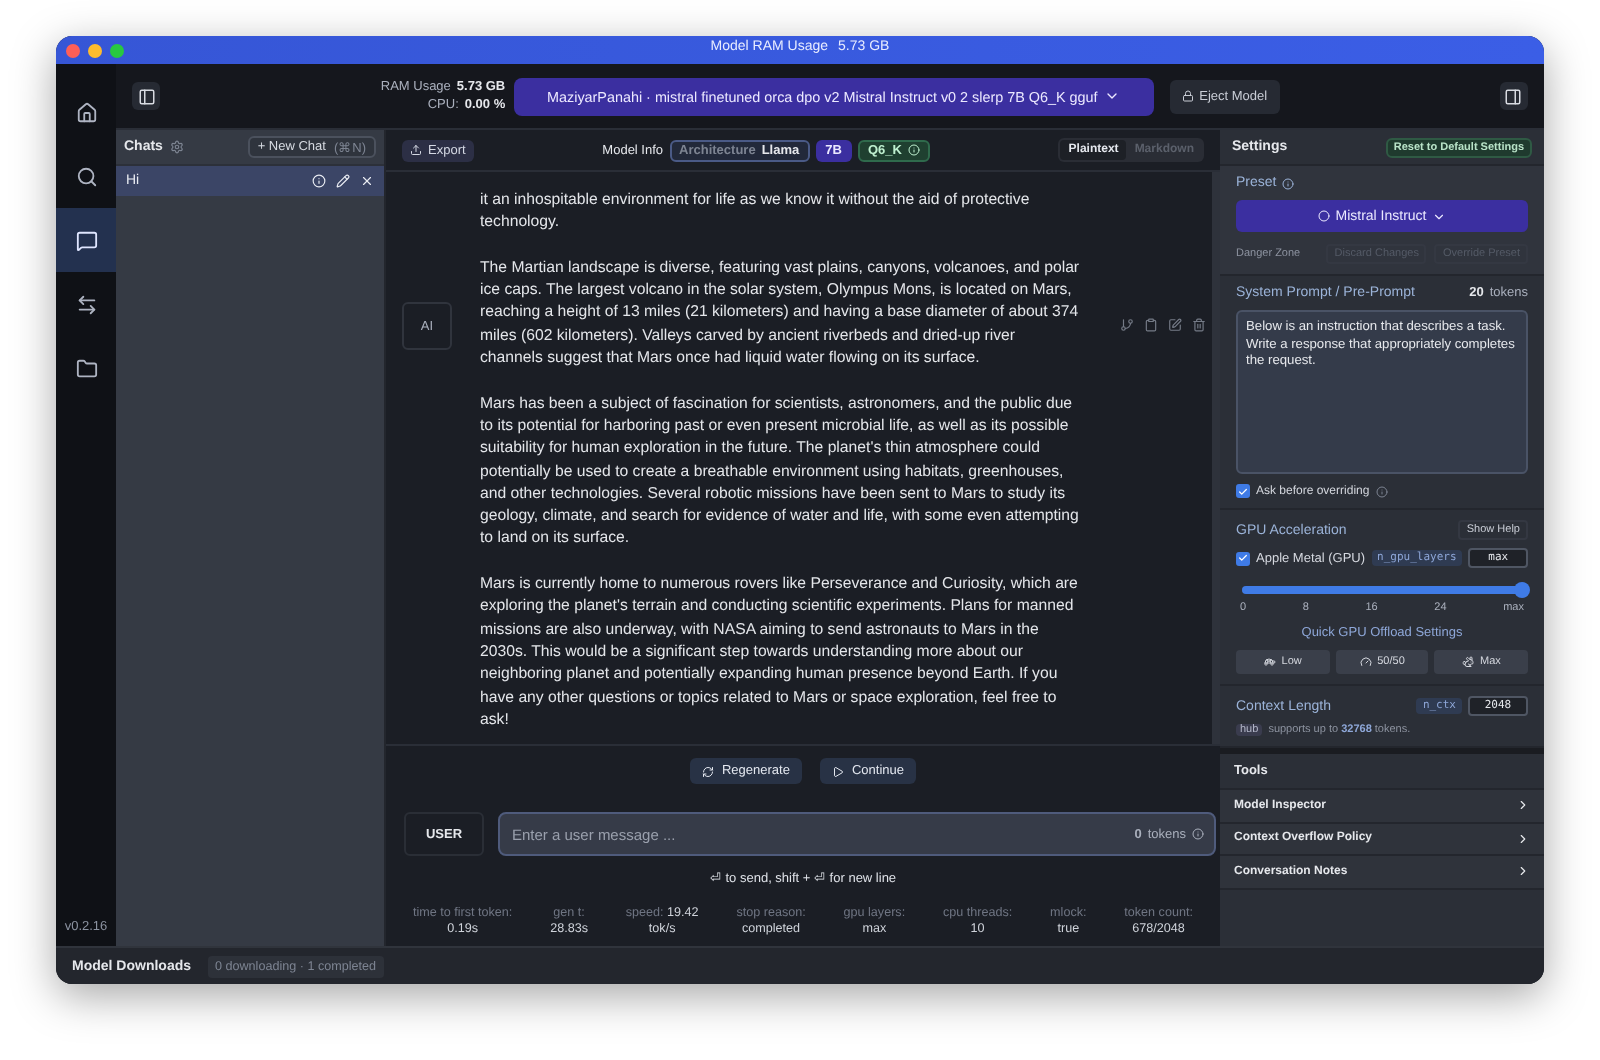  I want to click on sidebar-toggle, so click(146, 96).